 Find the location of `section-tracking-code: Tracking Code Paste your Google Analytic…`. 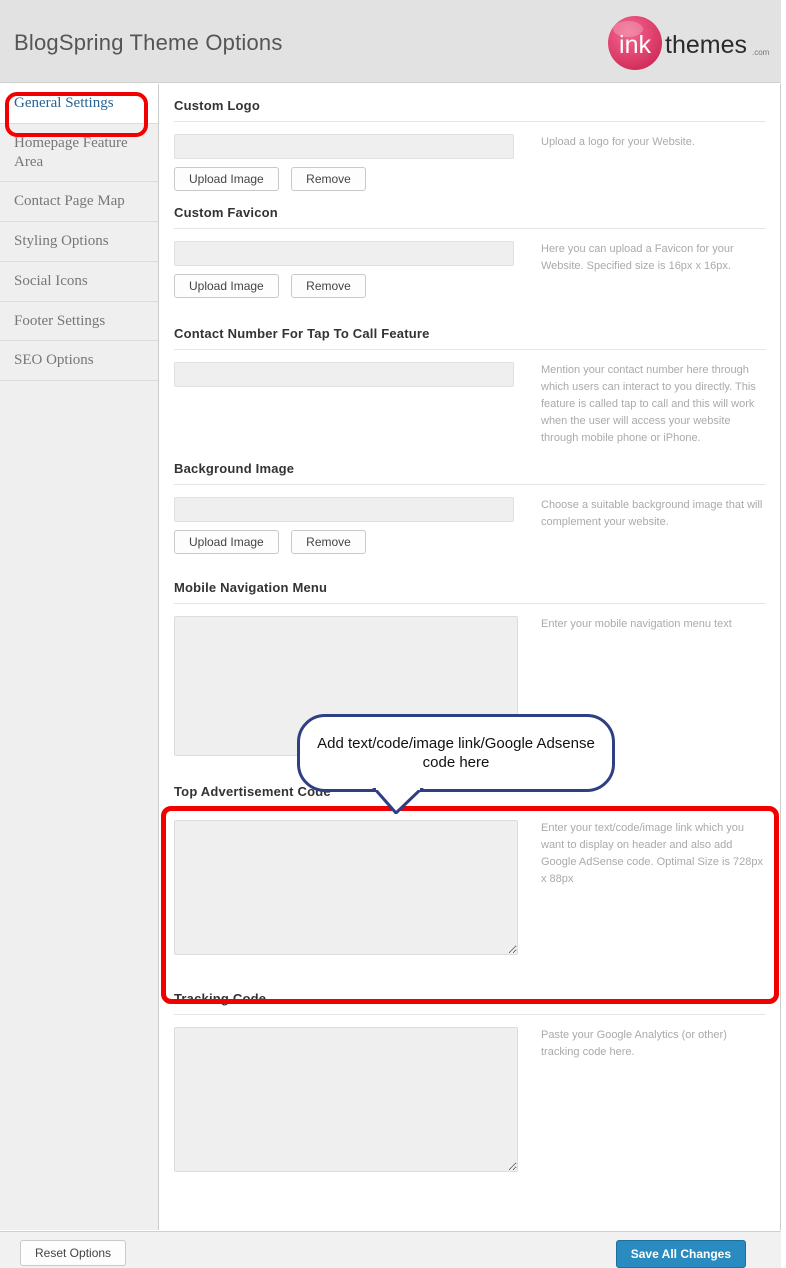

section-tracking-code: Tracking Code Paste your Google Analytic… is located at coordinates (470, 1075).